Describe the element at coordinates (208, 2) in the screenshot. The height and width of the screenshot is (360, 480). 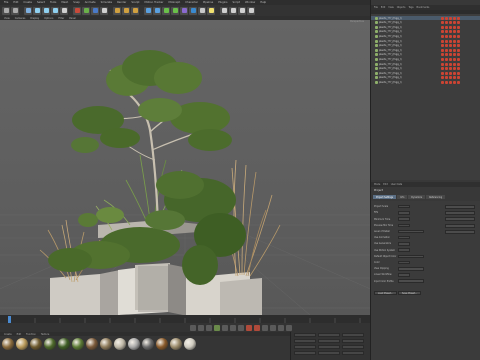
I see `menu-item-pipeline: Pipeline` at that location.